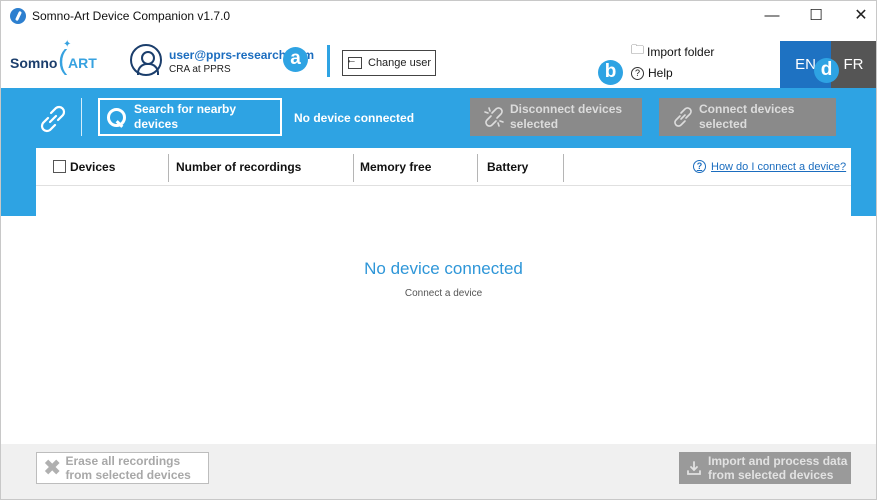 This screenshot has height=500, width=877. Describe the element at coordinates (52, 467) in the screenshot. I see `erase-x-icon: ✖` at that location.